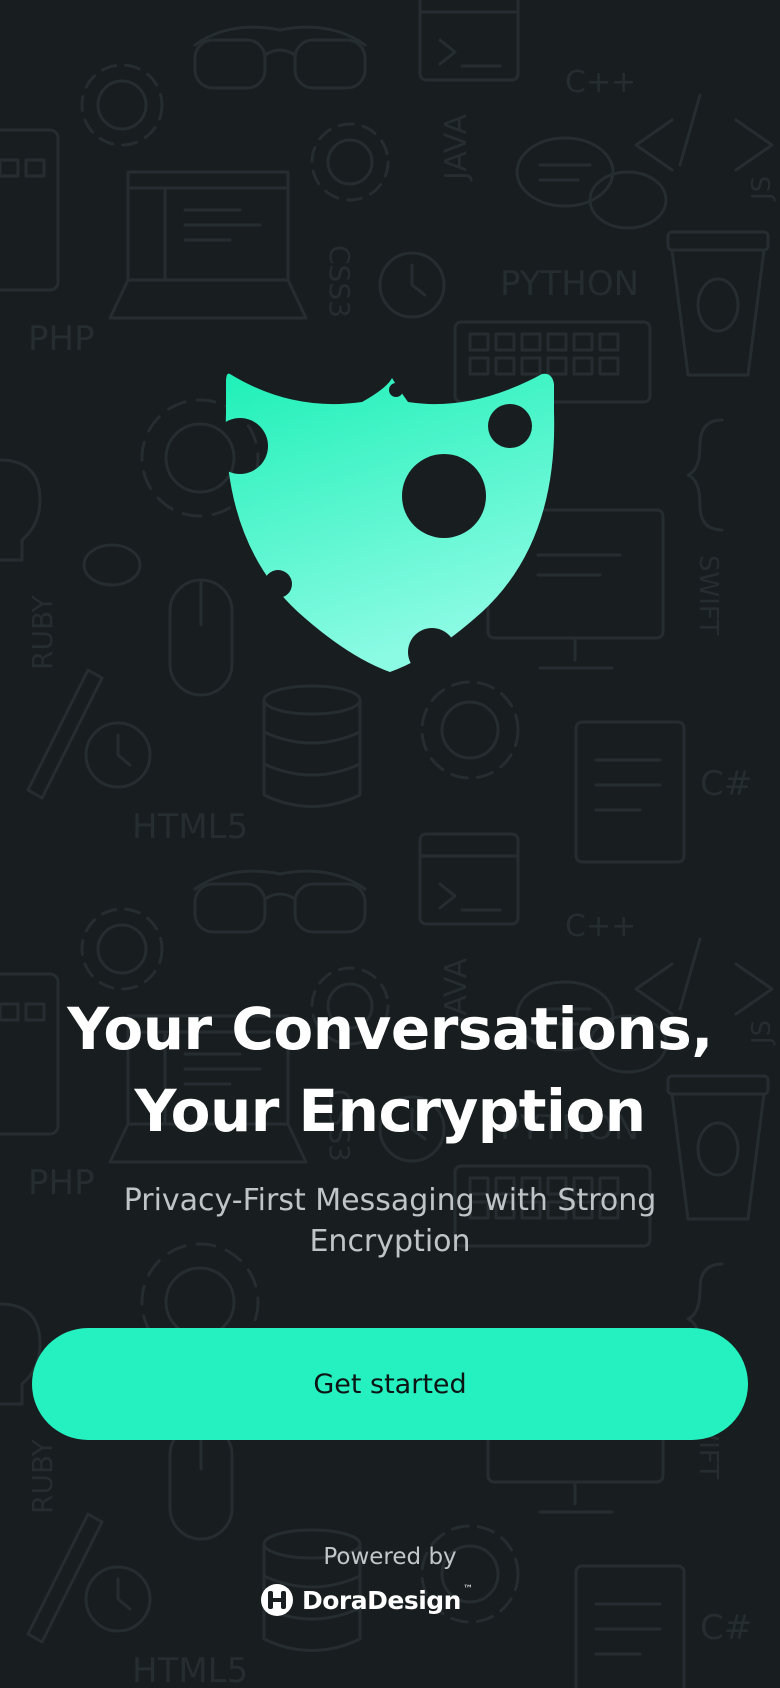 This screenshot has width=780, height=1688. What do you see at coordinates (390, 1111) in the screenshot?
I see `headline-line-2: Your Encryption` at bounding box center [390, 1111].